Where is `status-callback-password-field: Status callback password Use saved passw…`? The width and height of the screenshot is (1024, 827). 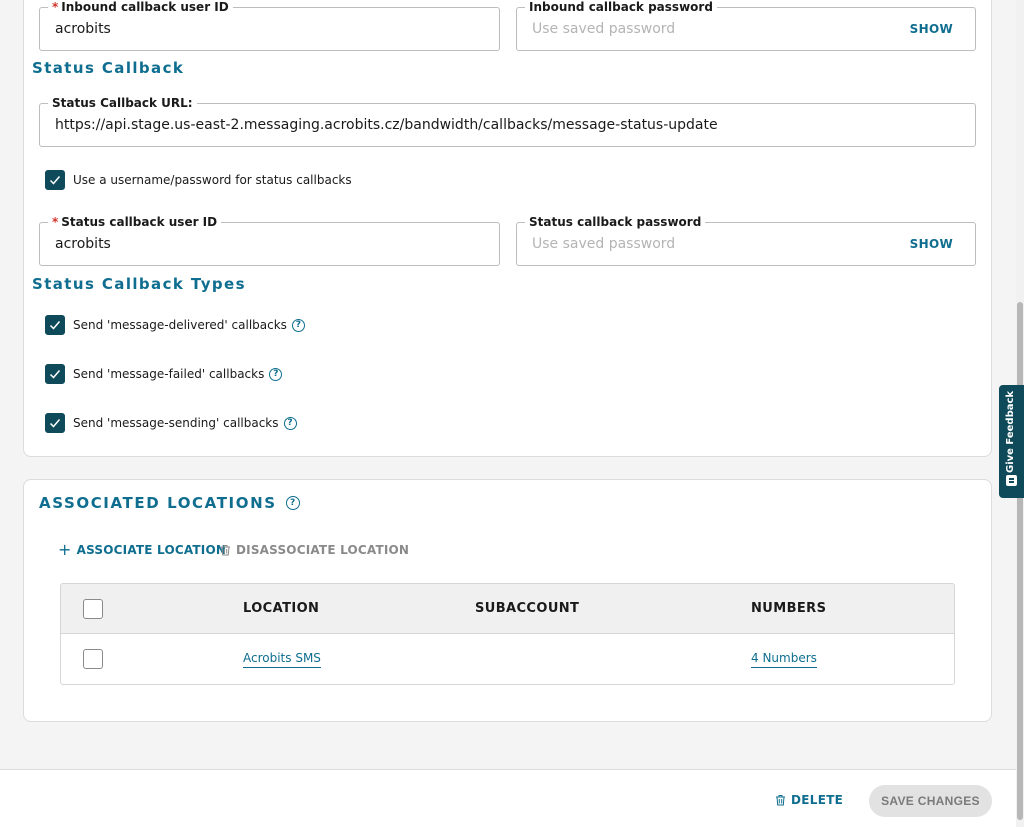
status-callback-password-field: Status callback password Use saved passw… is located at coordinates (746, 240).